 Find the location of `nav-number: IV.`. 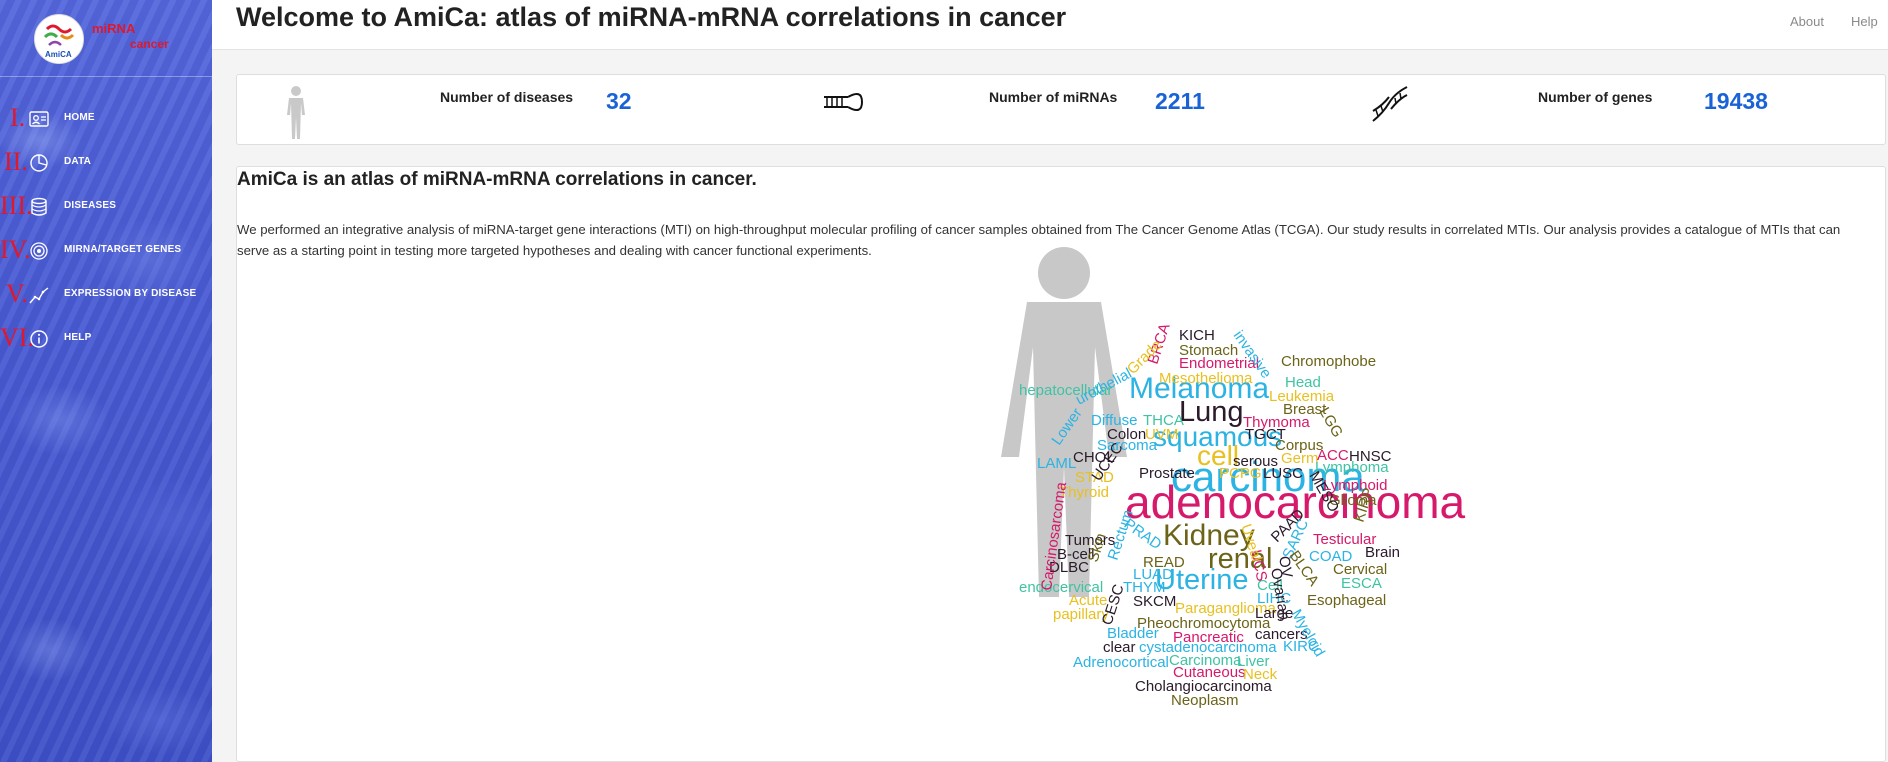

nav-number: IV. is located at coordinates (15, 249).